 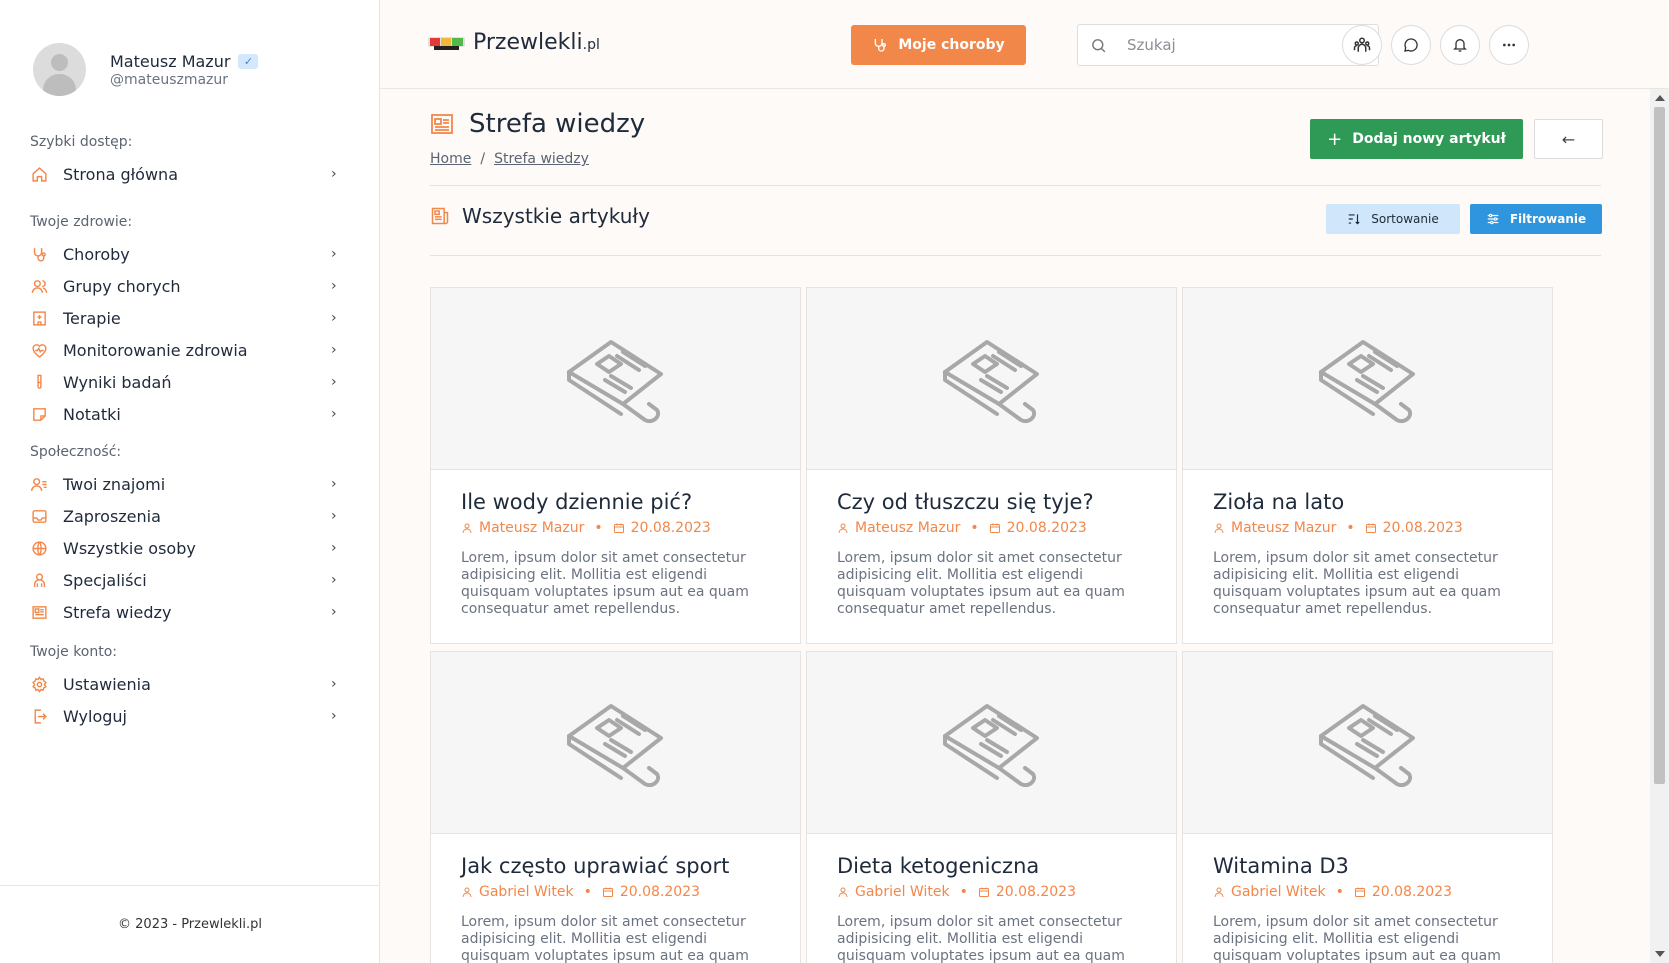 I want to click on search-box, so click(x=1228, y=45).